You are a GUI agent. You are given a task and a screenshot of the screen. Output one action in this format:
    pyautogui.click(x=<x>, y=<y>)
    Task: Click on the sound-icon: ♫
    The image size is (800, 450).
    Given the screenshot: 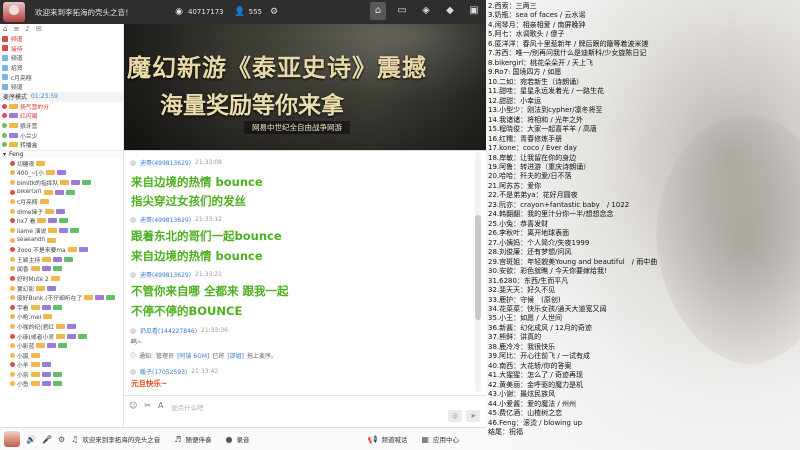 What is the action you would take?
    pyautogui.click(x=74, y=439)
    